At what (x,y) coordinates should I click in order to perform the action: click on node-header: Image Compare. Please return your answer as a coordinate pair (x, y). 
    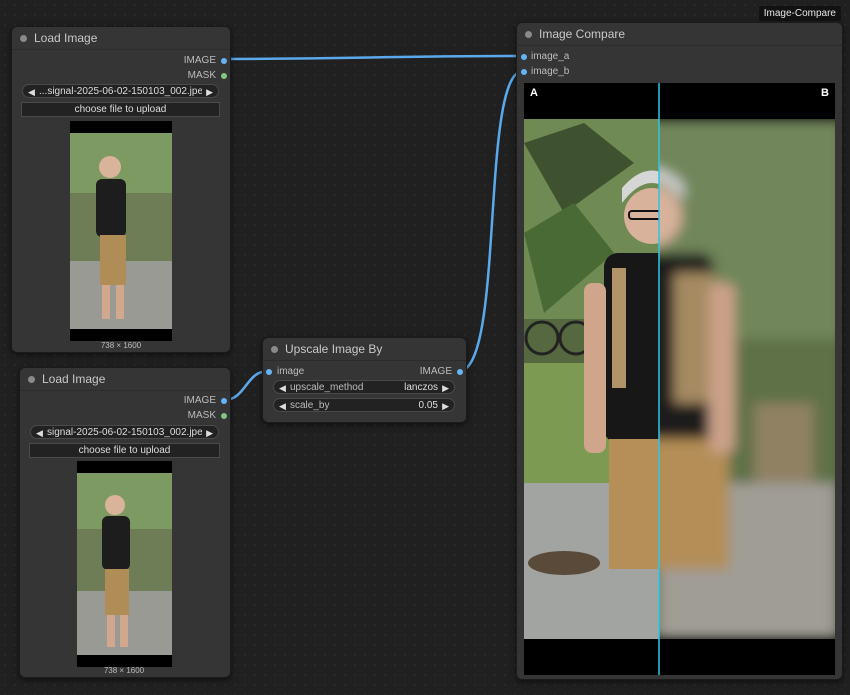
    Looking at the image, I should click on (679, 34).